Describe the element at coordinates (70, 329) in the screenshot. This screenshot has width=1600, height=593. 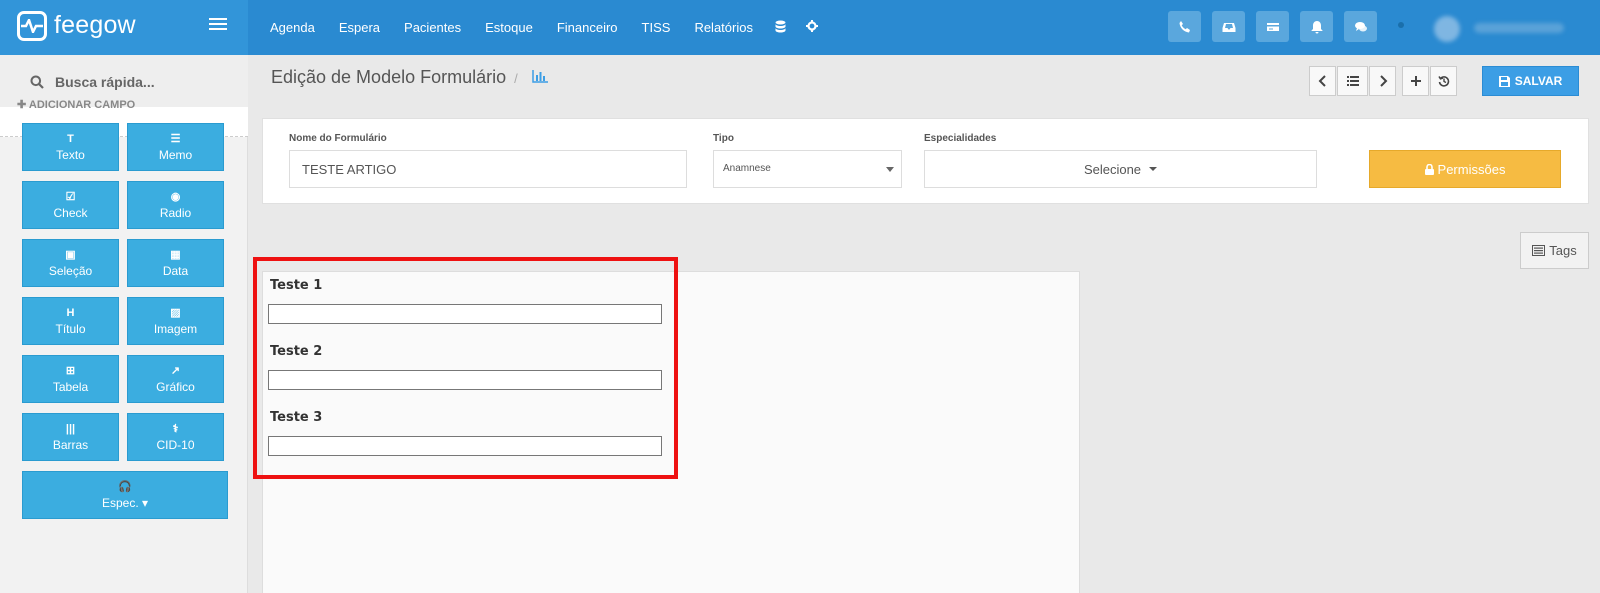
I see `field-label: Título` at that location.